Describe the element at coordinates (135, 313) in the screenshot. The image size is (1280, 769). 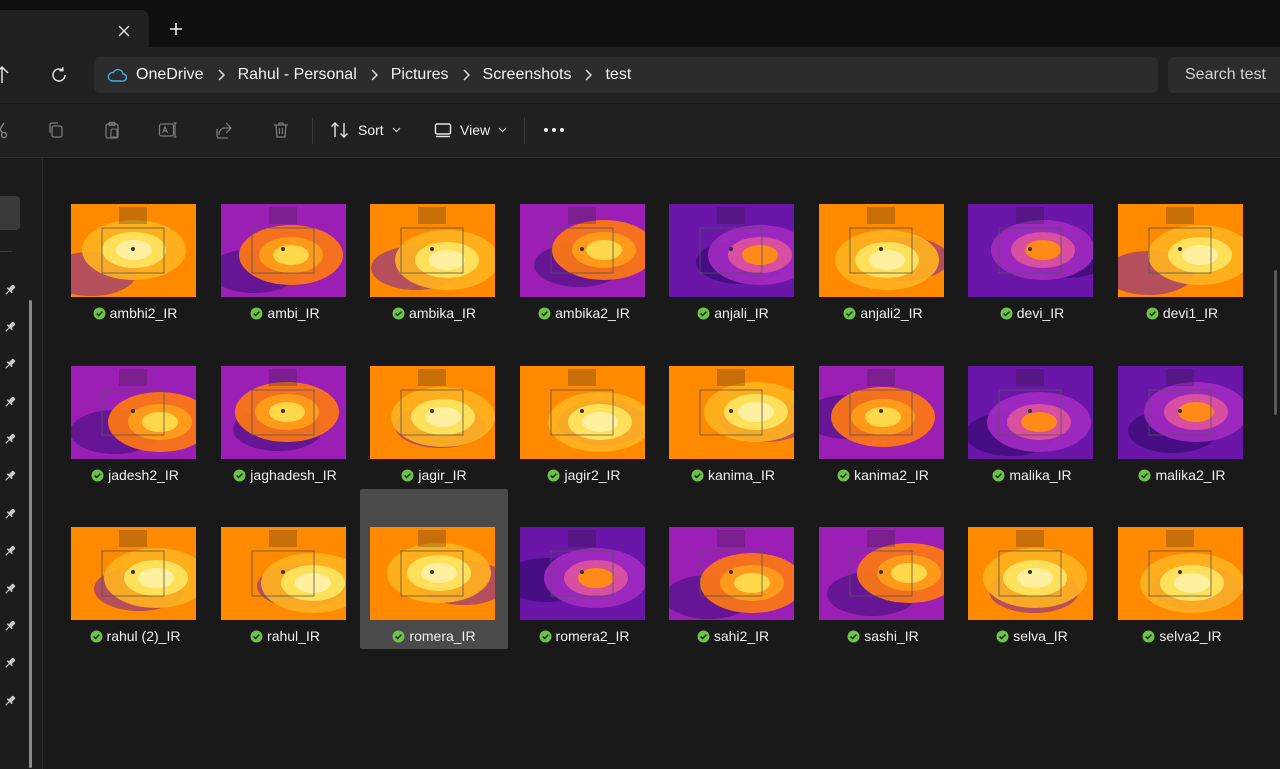
I see `file-name: ambhi2_IR` at that location.